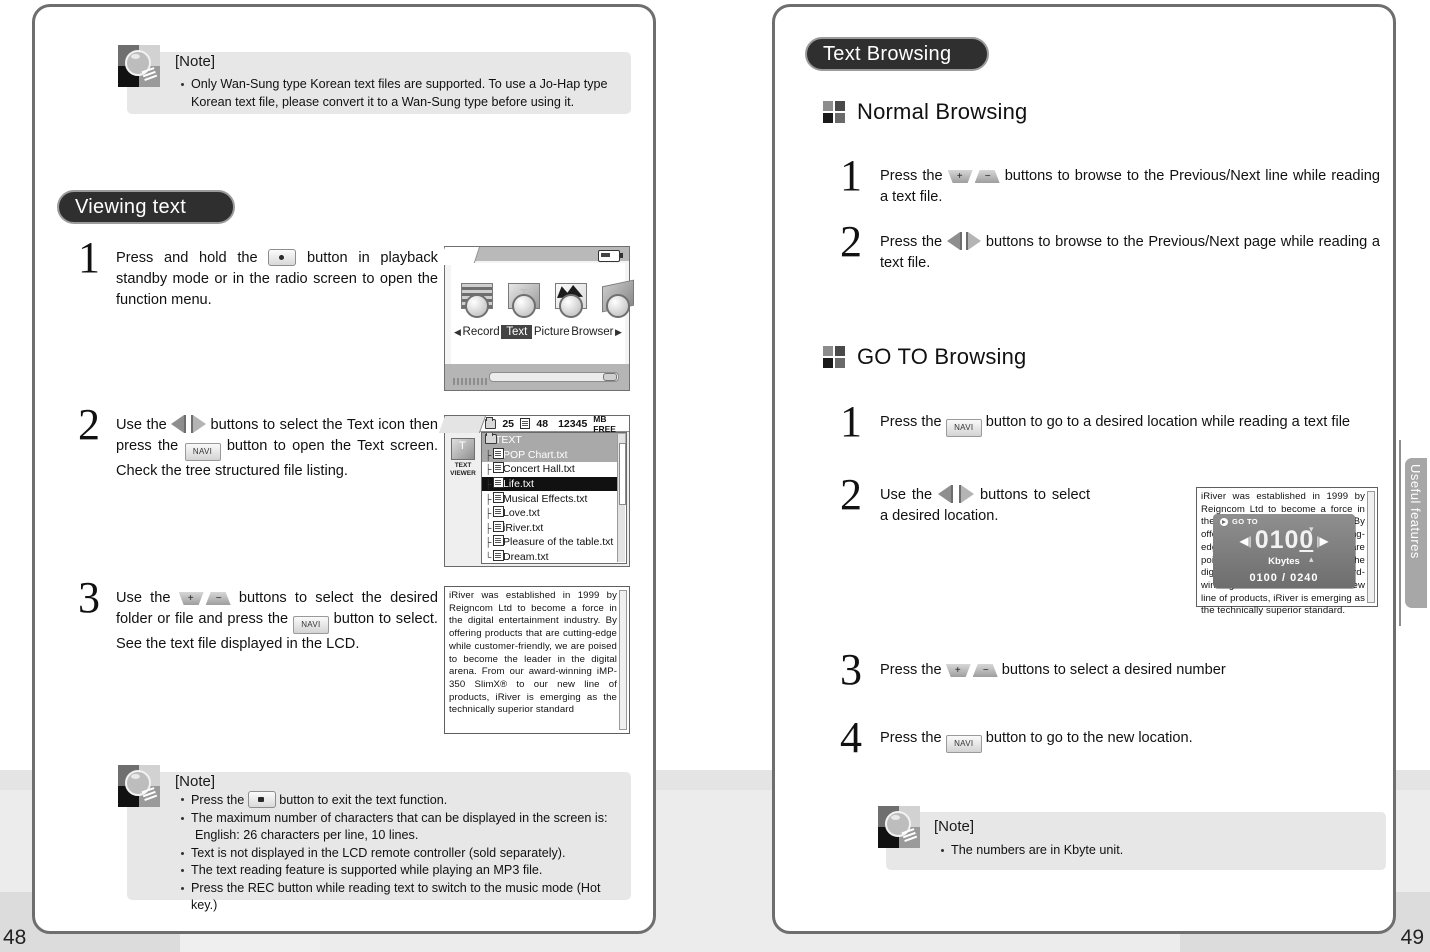  What do you see at coordinates (571, 300) in the screenshot?
I see `picture-menu-icon` at bounding box center [571, 300].